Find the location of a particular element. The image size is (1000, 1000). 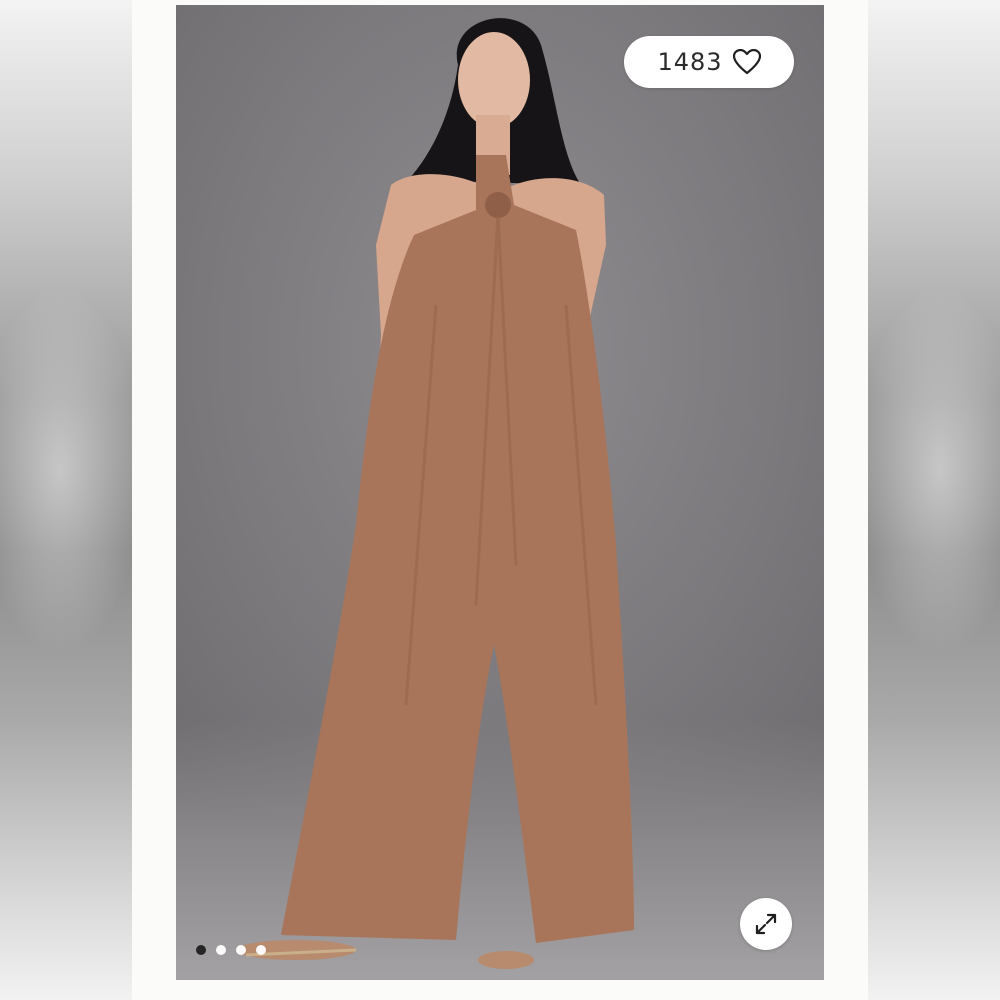

carousel-dots is located at coordinates (231, 950).